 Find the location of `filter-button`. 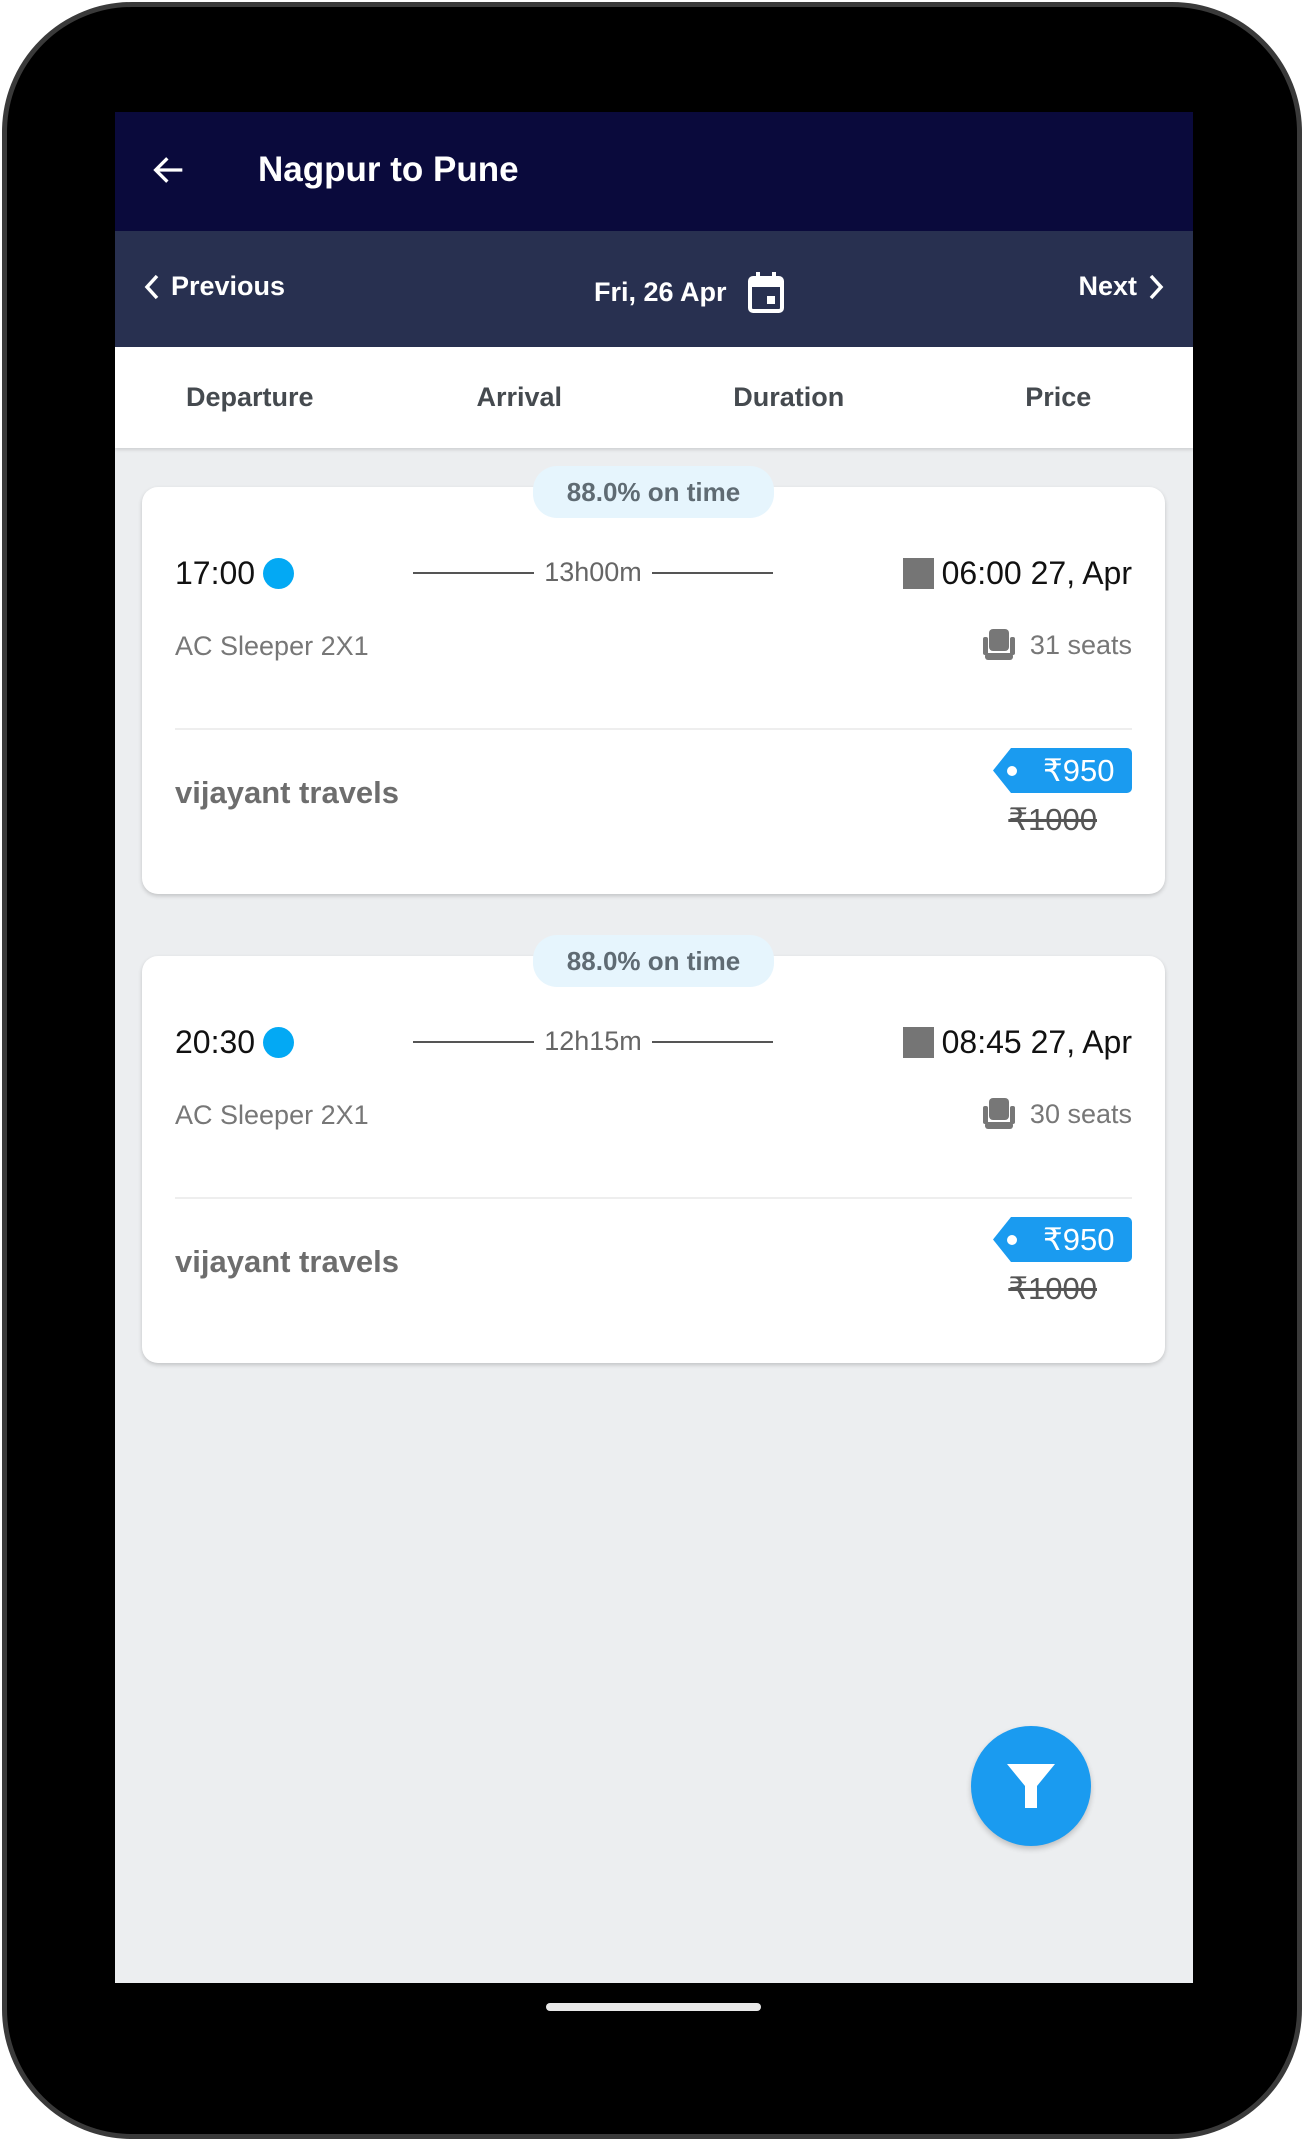

filter-button is located at coordinates (1031, 1786).